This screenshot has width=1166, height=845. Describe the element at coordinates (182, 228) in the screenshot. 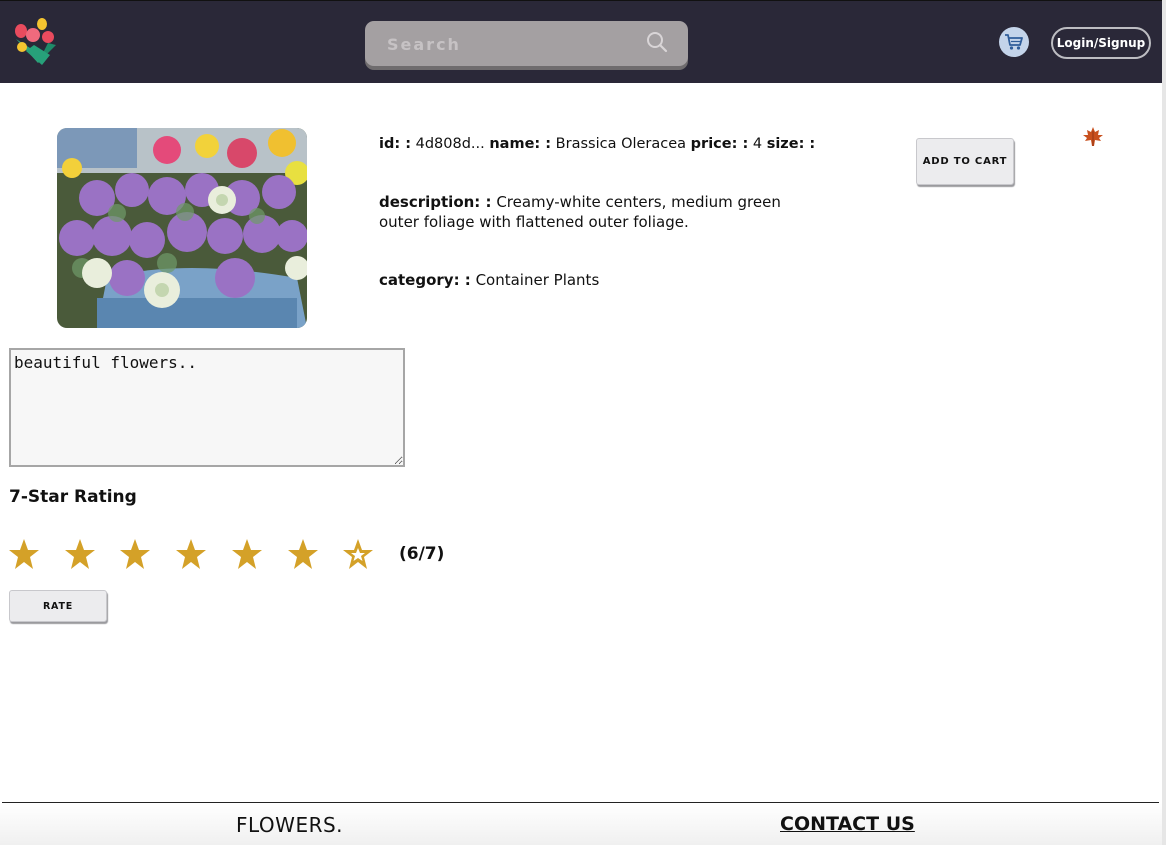

I see `product-image` at that location.